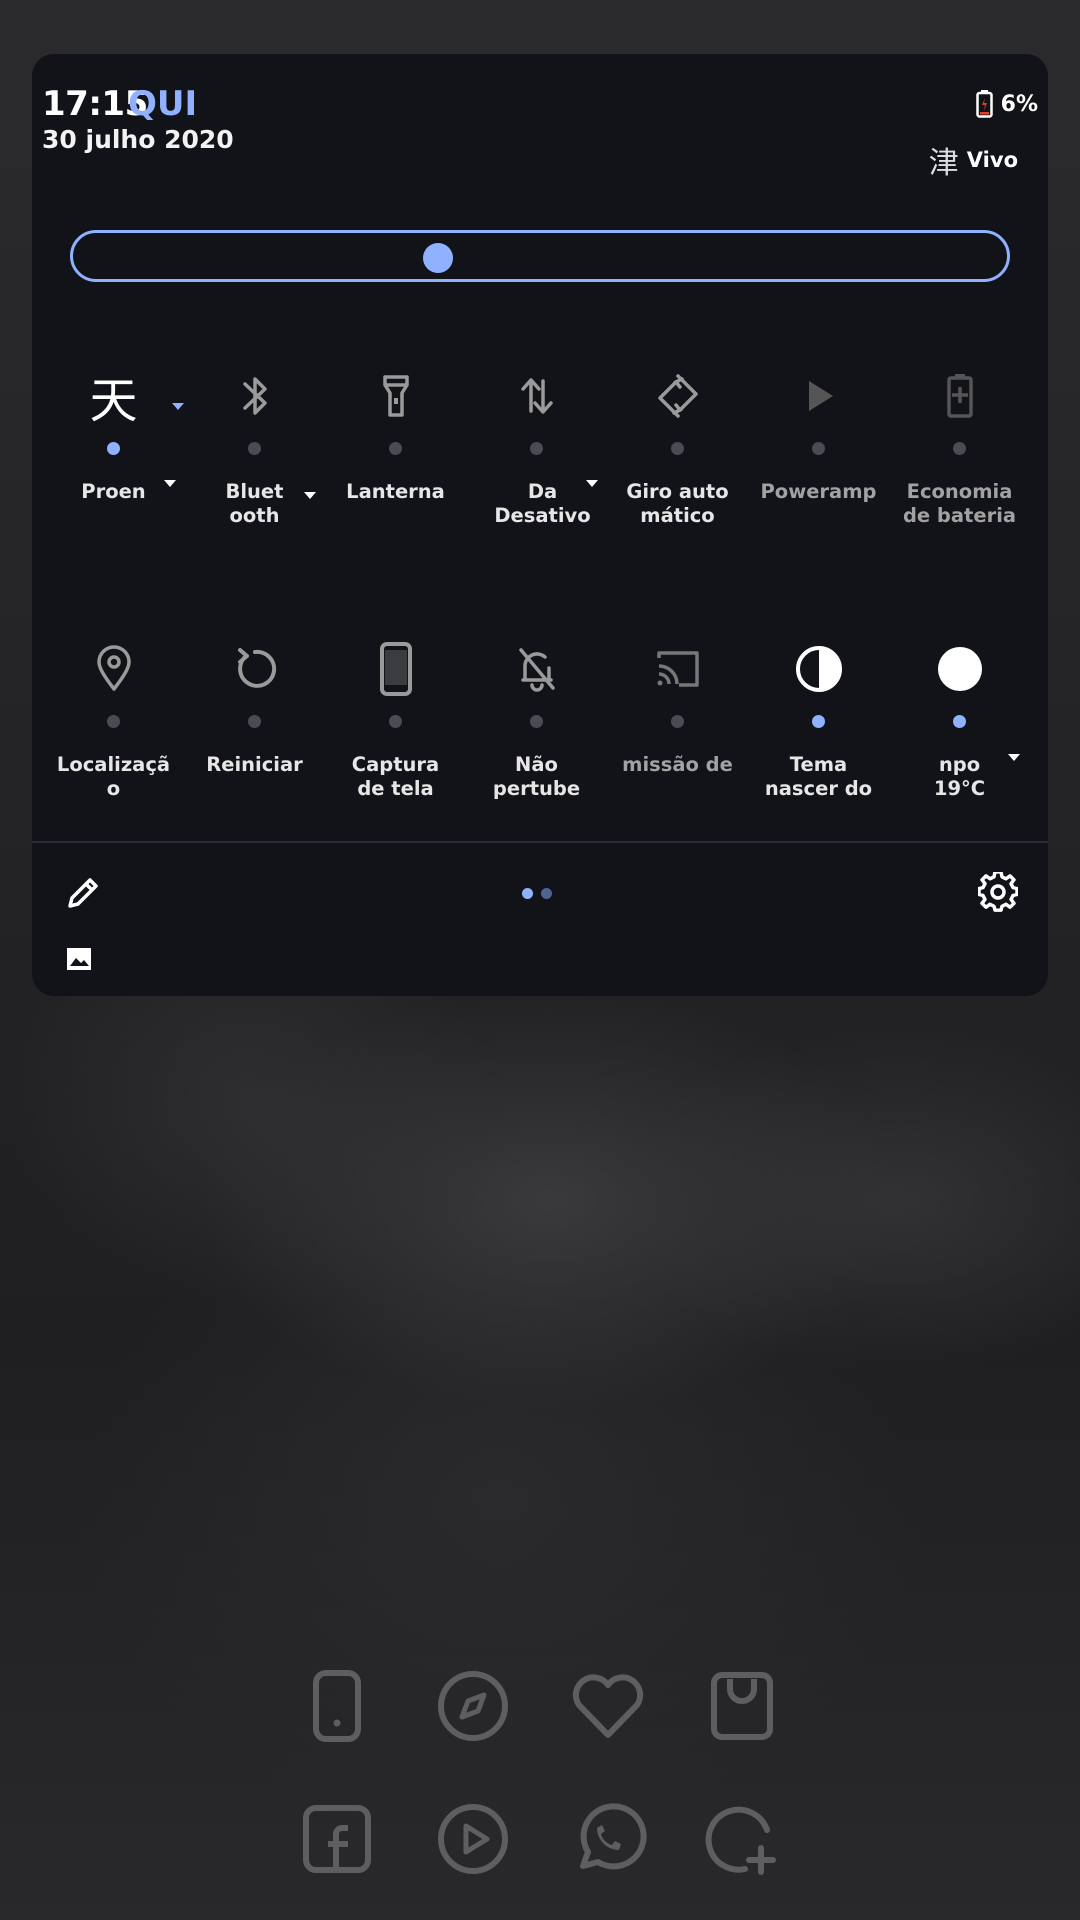 This screenshot has height=1920, width=1080. I want to click on tile-weather: npo 19°C, so click(959, 720).